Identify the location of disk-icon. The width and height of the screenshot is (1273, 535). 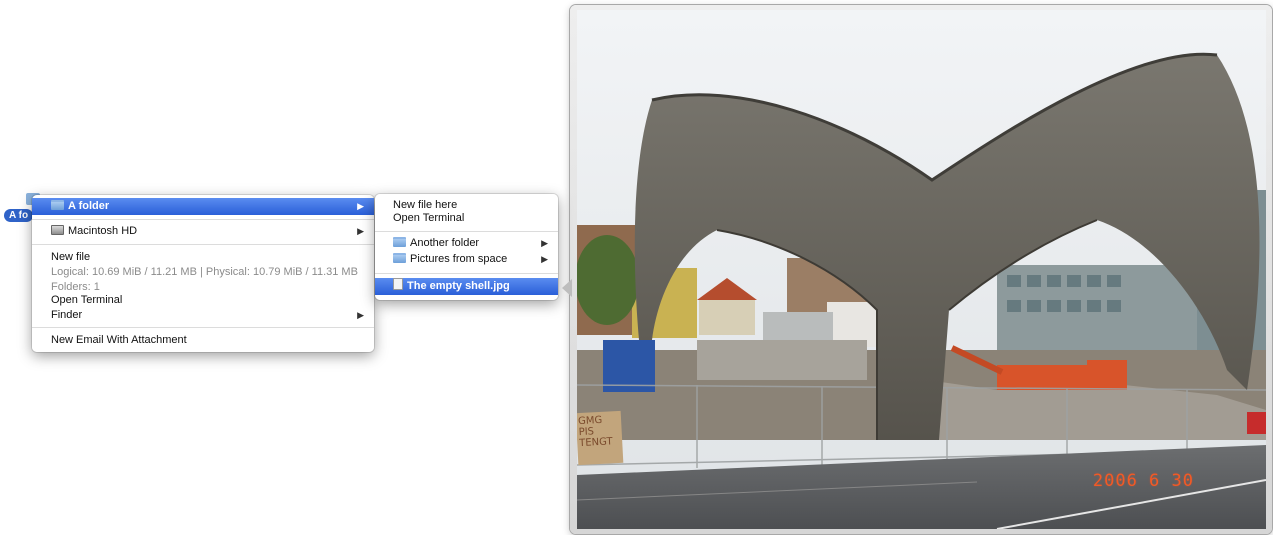
(57, 230).